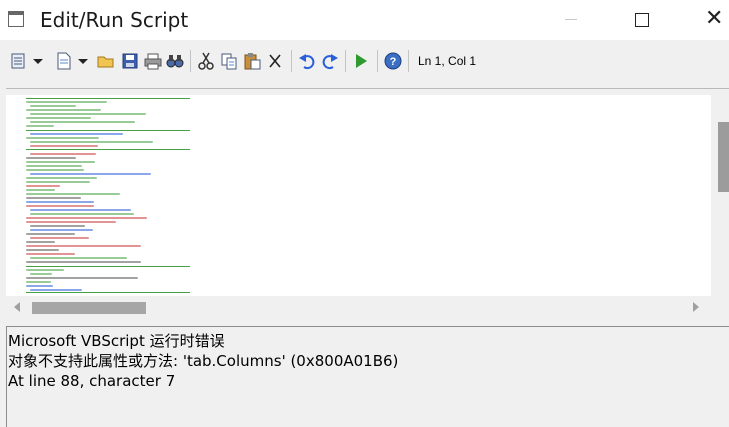  What do you see at coordinates (17, 307) in the screenshot?
I see `scroll-left-arrow-icon` at bounding box center [17, 307].